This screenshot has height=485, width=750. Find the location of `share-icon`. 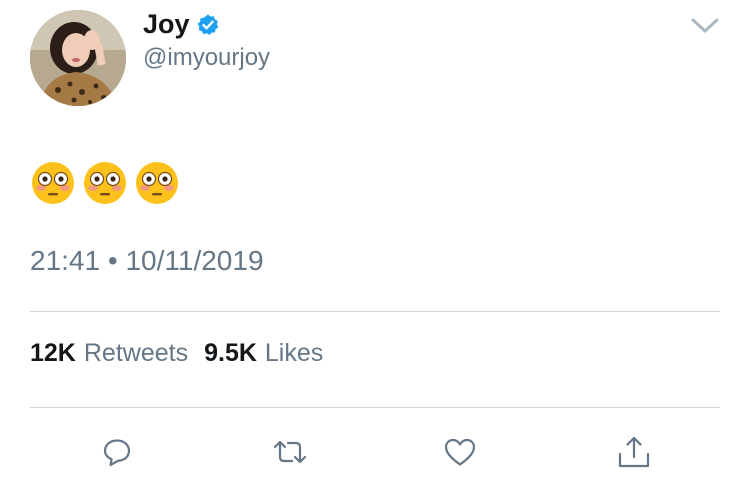

share-icon is located at coordinates (634, 452).